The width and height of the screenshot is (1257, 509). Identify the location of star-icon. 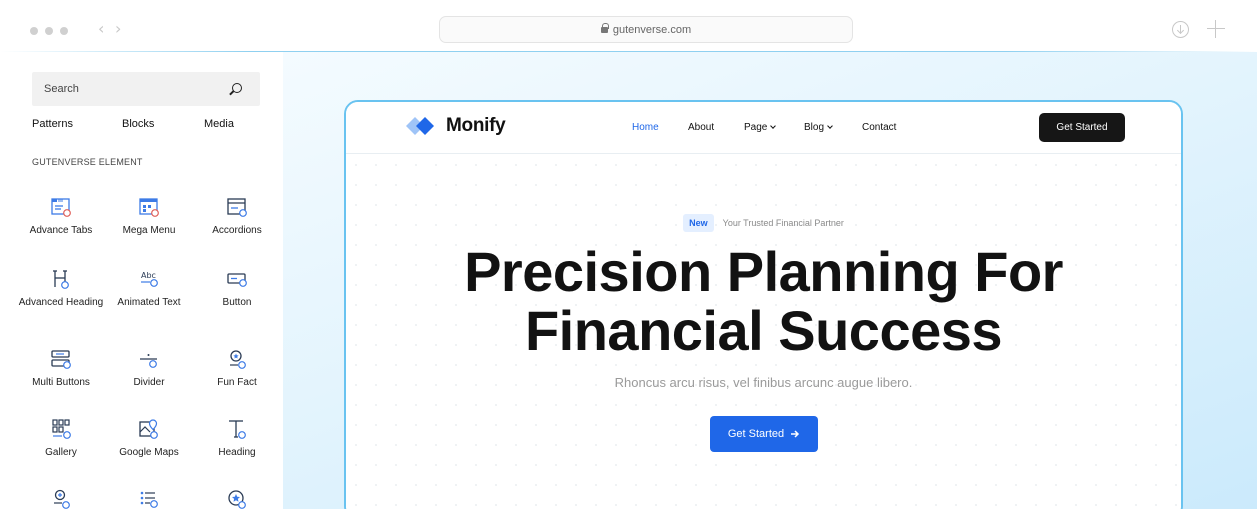
(237, 499).